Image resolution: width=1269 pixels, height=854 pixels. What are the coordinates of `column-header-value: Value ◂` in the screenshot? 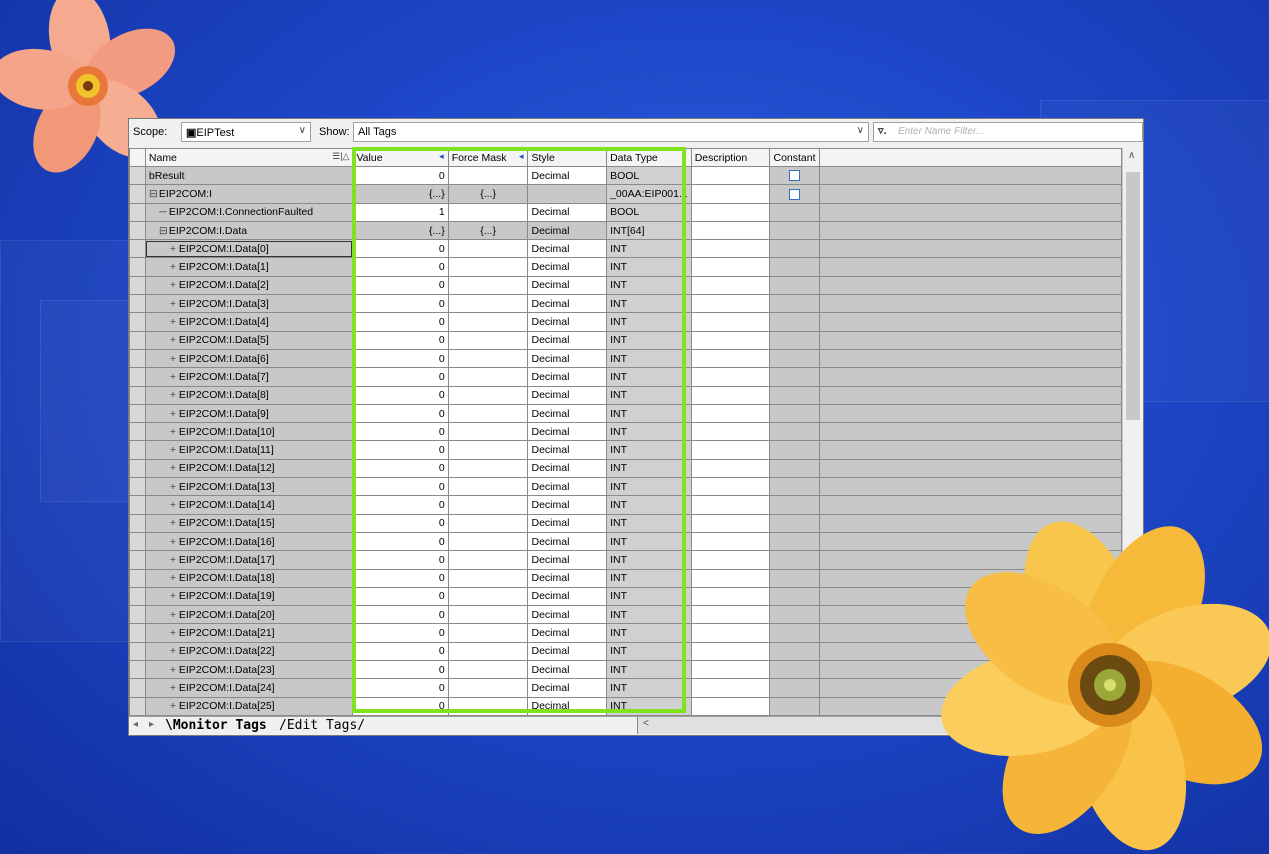 It's located at (400, 157).